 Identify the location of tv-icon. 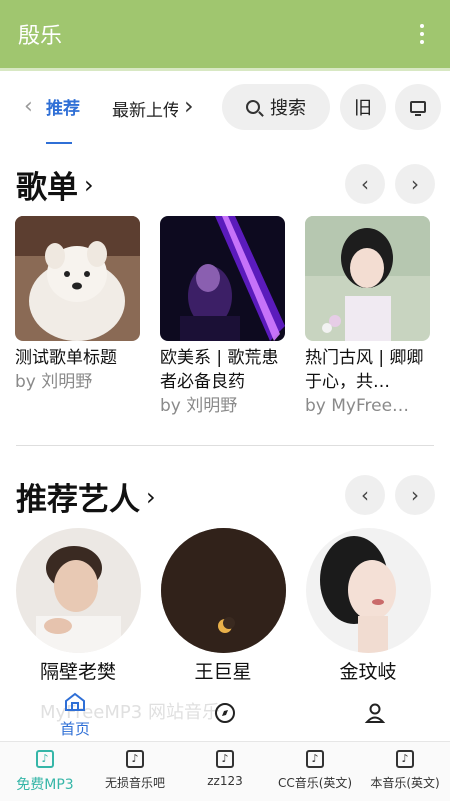
(418, 108).